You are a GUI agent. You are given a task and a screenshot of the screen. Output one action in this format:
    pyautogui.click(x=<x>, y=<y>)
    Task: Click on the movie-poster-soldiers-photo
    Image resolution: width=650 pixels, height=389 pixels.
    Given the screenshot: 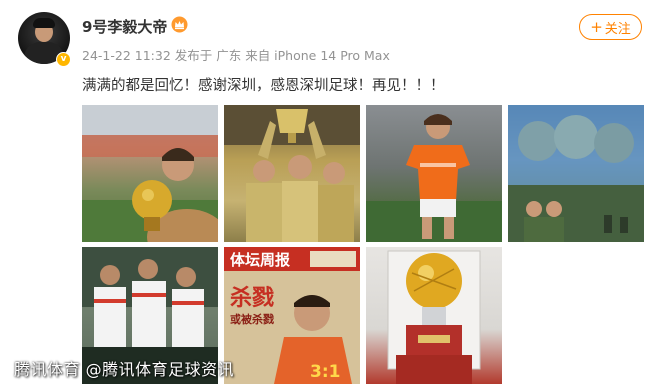 What is the action you would take?
    pyautogui.click(x=576, y=173)
    